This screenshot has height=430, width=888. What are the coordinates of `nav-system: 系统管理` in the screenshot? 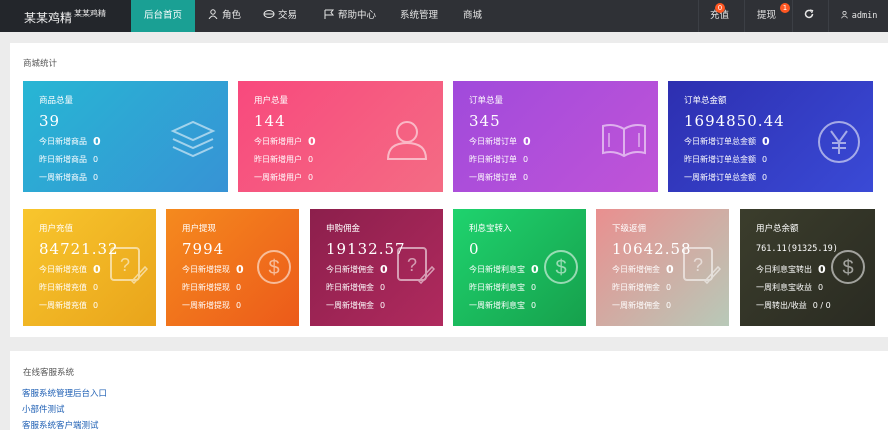 It's located at (419, 16).